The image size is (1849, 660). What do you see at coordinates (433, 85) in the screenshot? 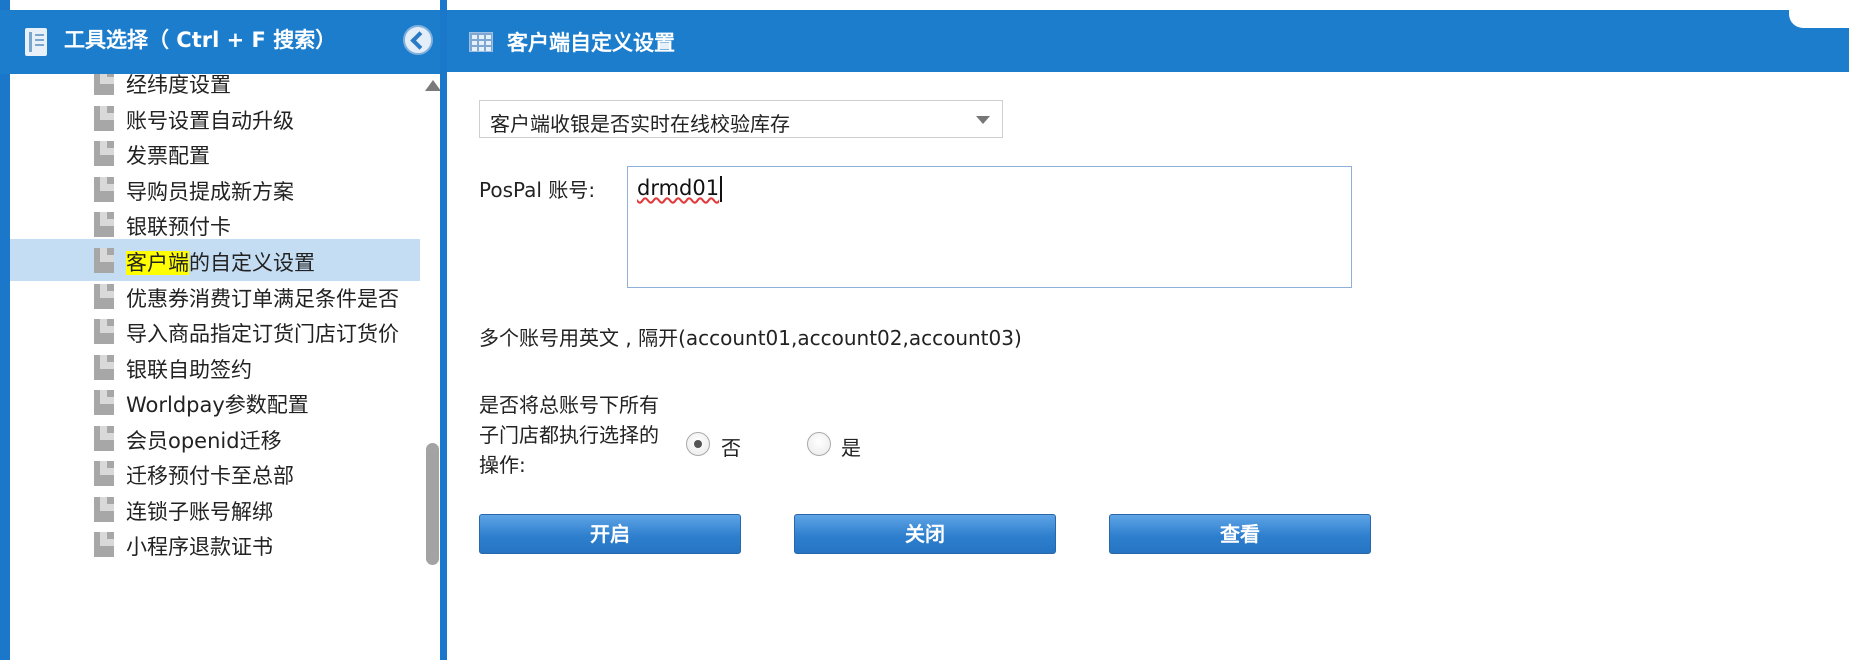
I see `scroll-up-arrow-icon` at bounding box center [433, 85].